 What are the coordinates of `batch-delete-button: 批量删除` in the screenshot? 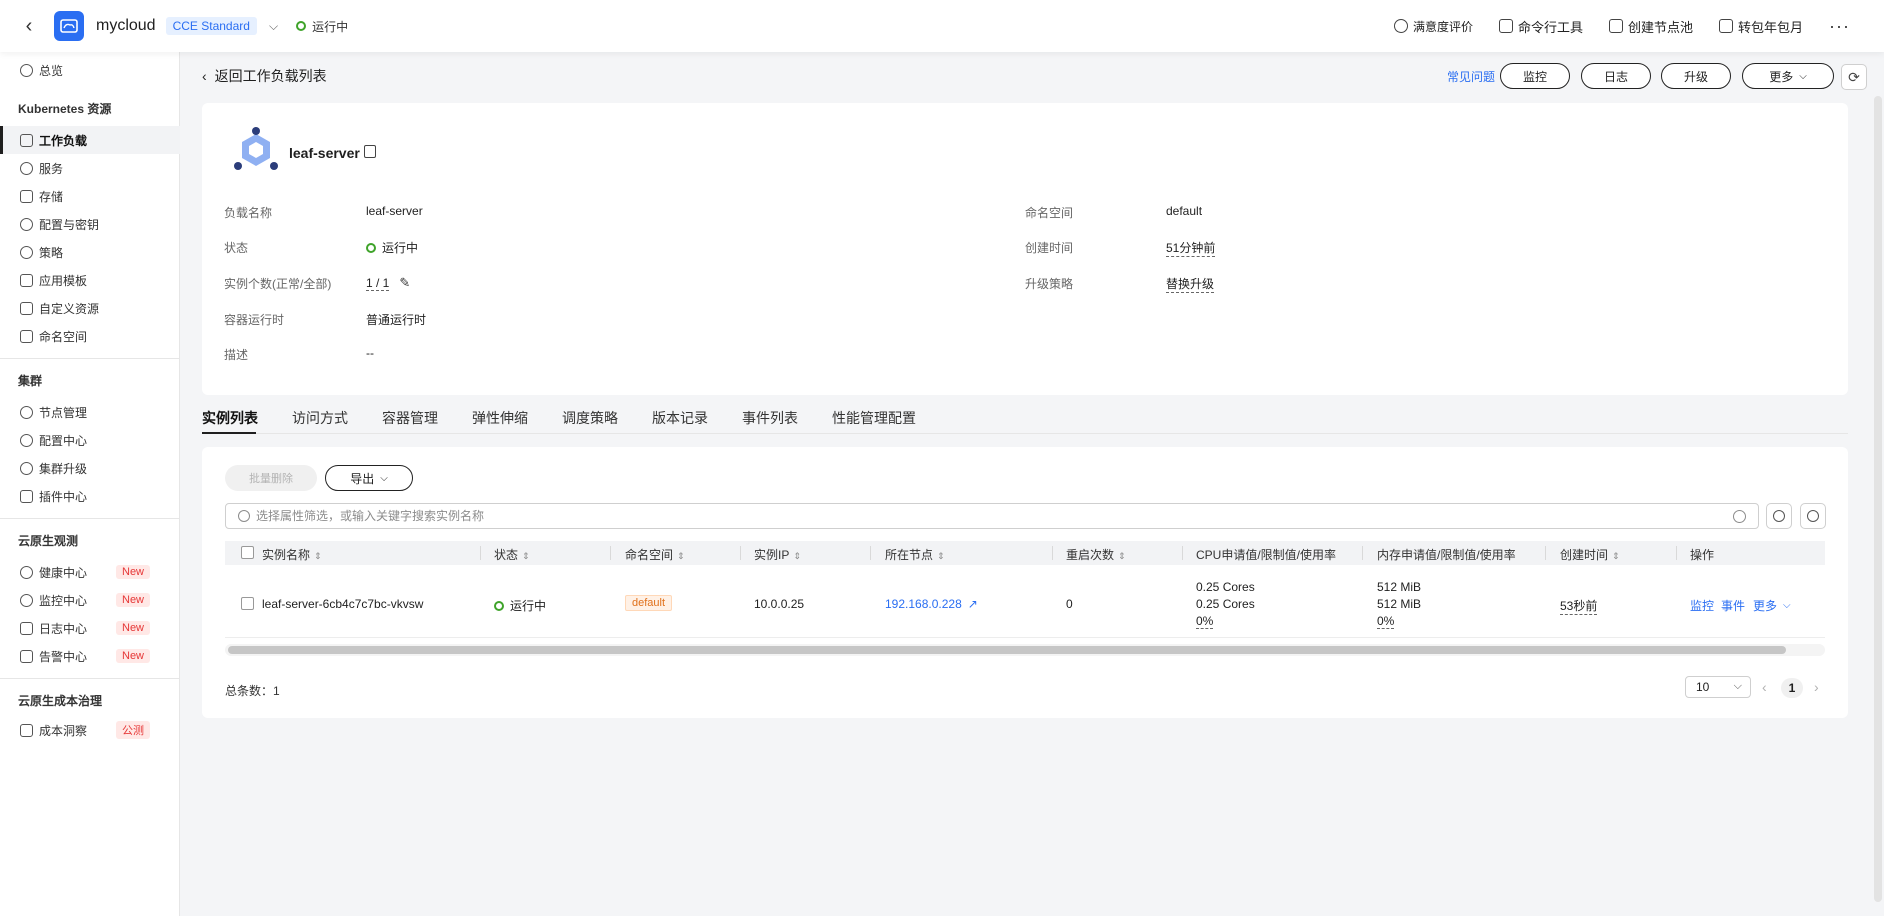 It's located at (271, 478).